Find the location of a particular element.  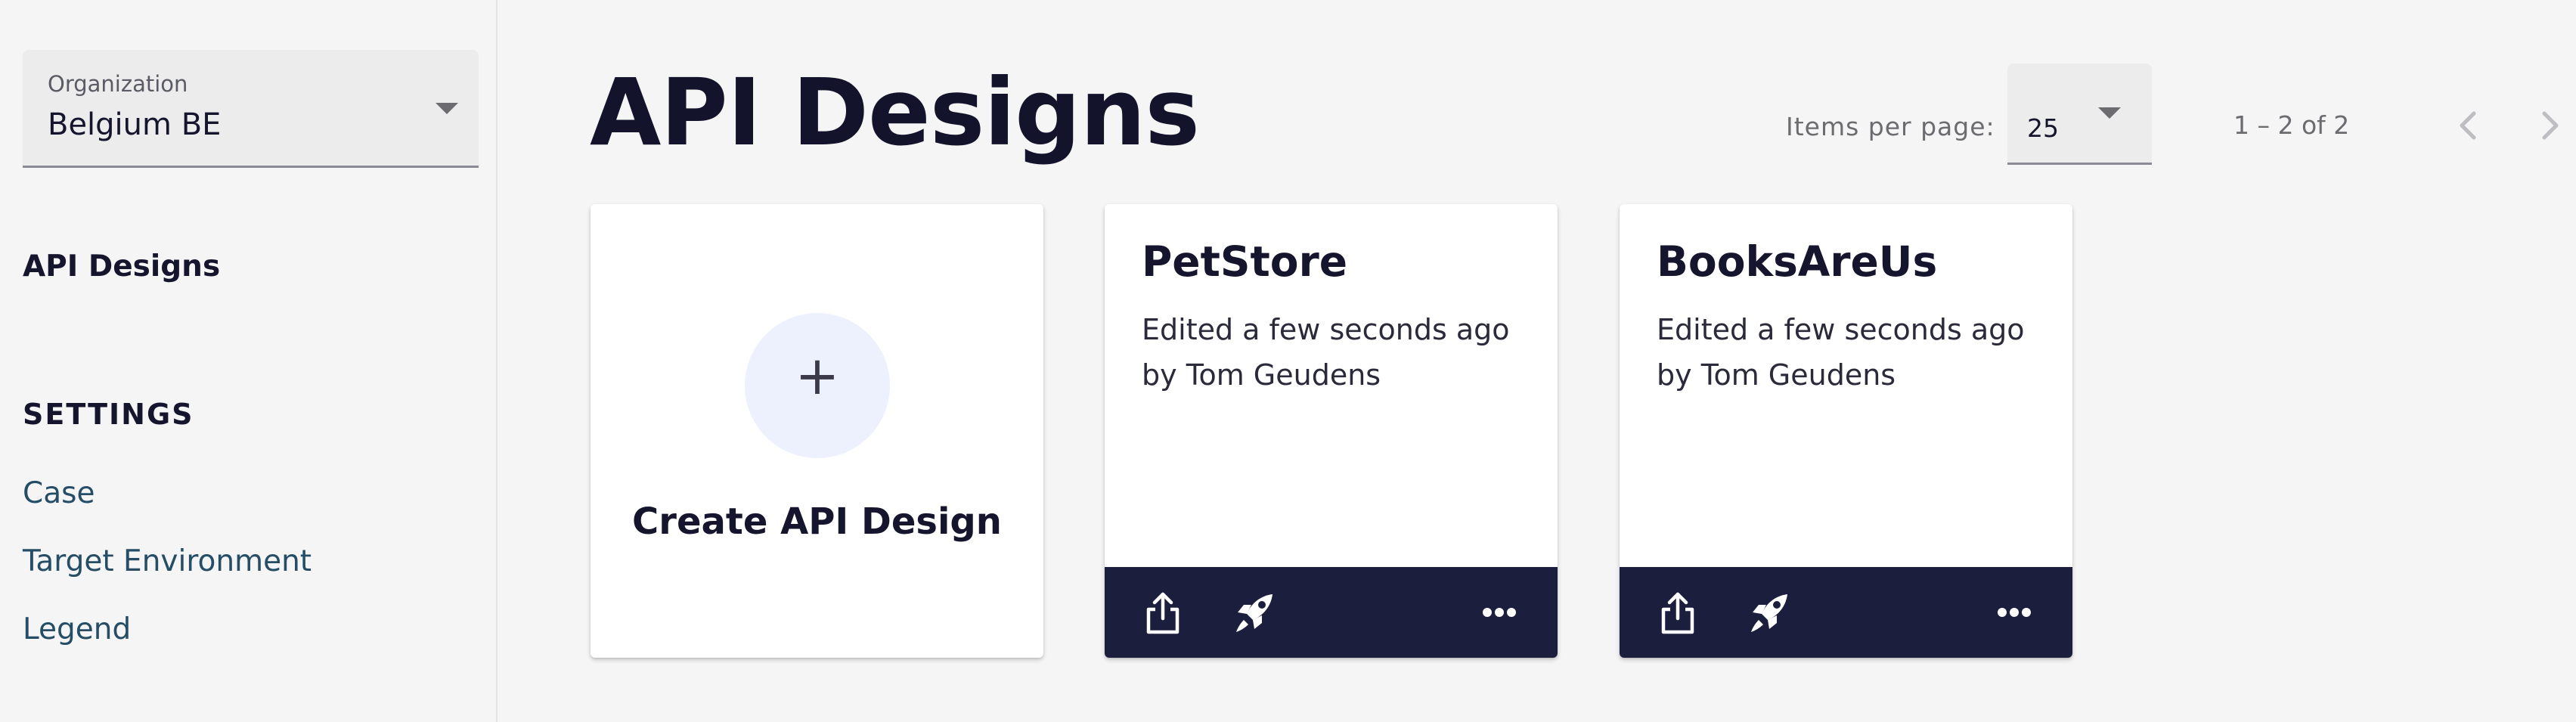

items-per-page-label: Items per page: is located at coordinates (1890, 126).